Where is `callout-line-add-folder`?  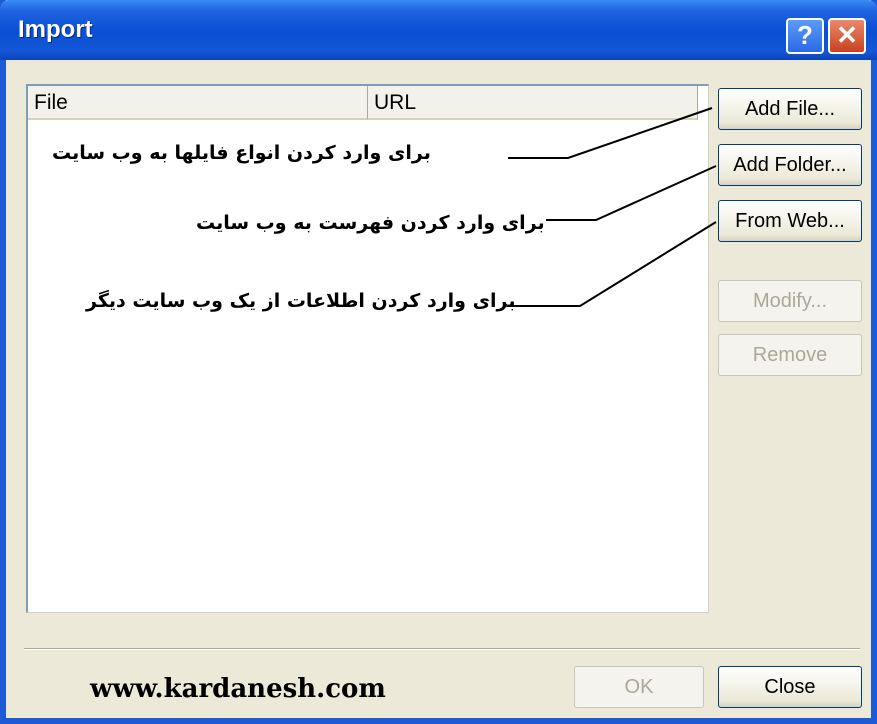
callout-line-add-folder is located at coordinates (631, 193).